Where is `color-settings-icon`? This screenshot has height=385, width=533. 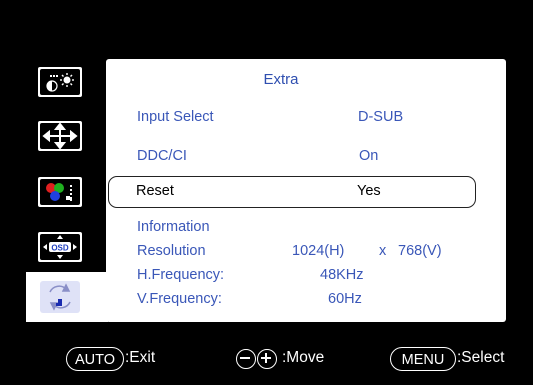 color-settings-icon is located at coordinates (59, 192).